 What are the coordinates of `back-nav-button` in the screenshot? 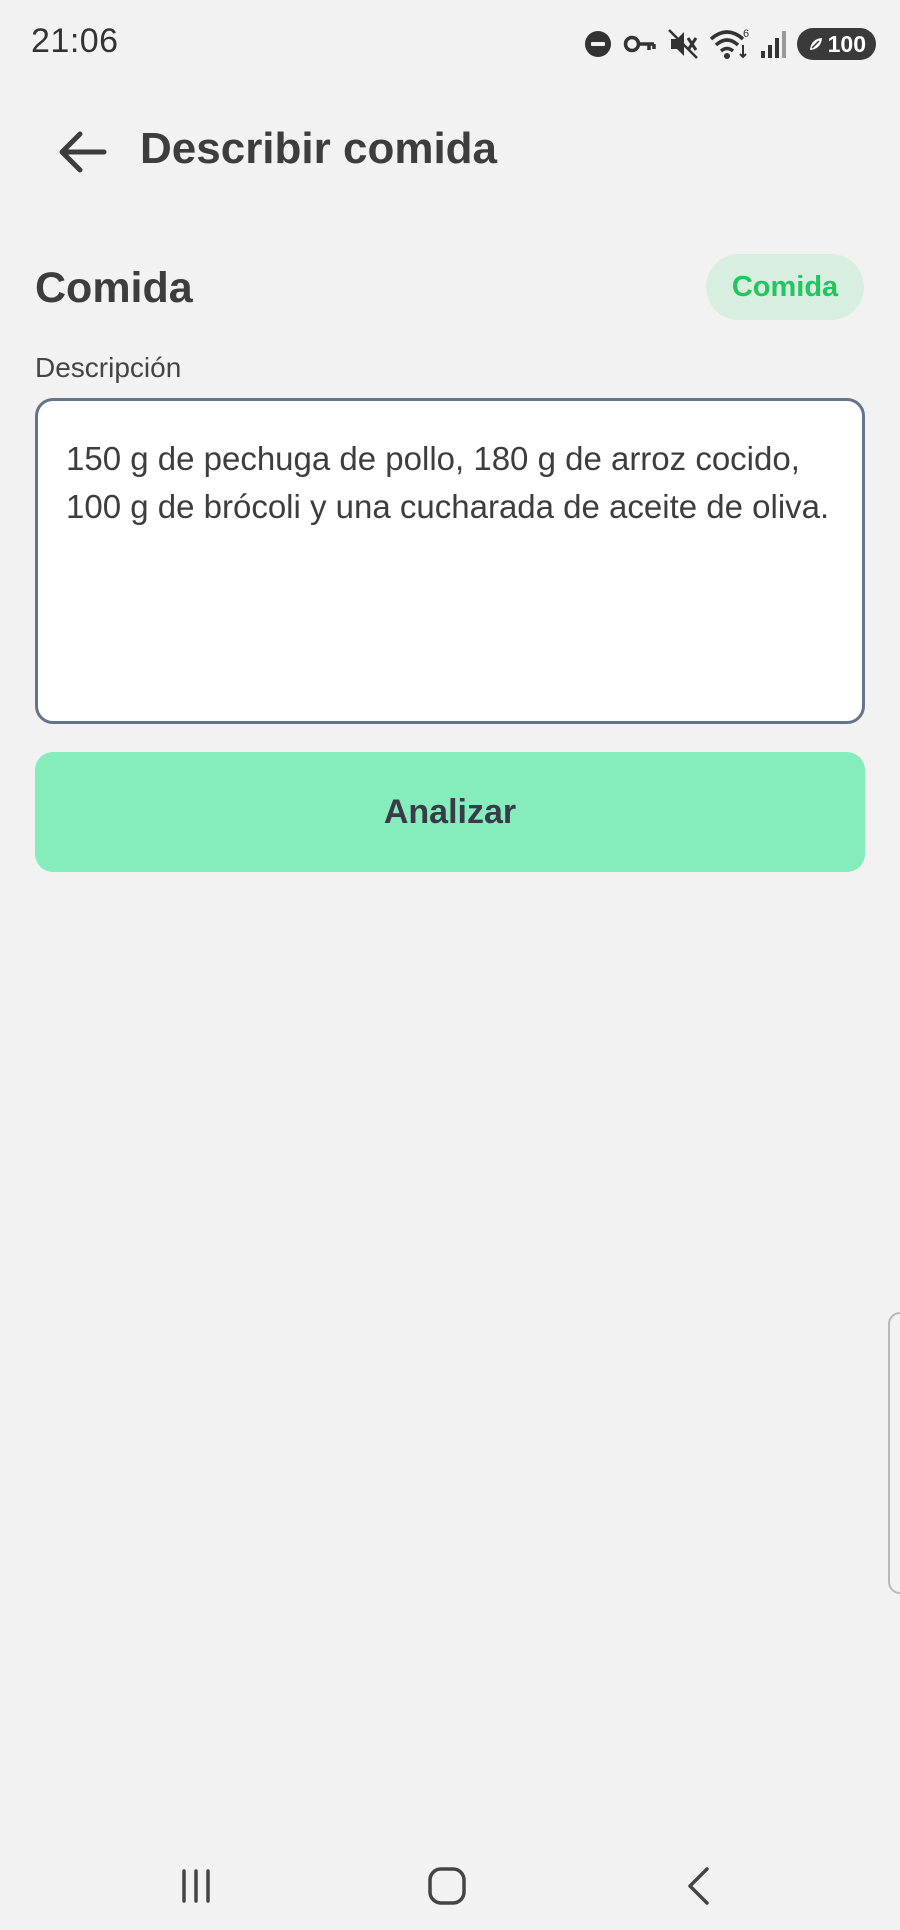 It's located at (698, 1886).